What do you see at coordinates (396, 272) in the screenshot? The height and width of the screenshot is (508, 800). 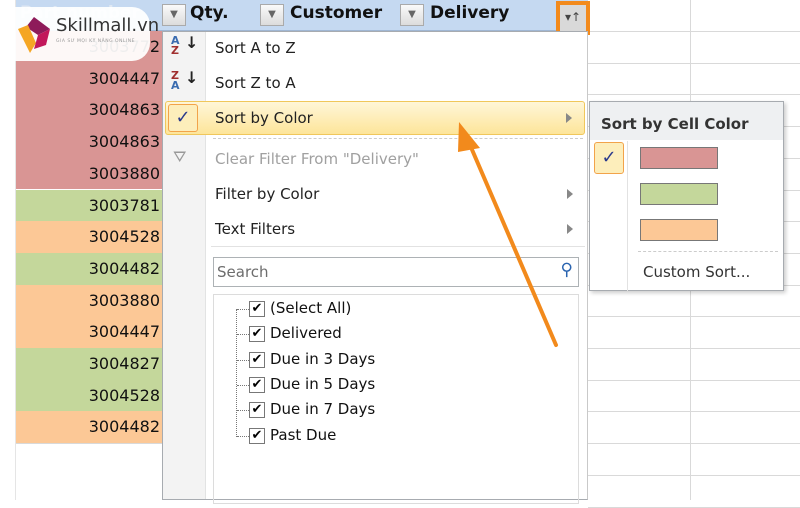 I see `search-input: Search ⚲` at bounding box center [396, 272].